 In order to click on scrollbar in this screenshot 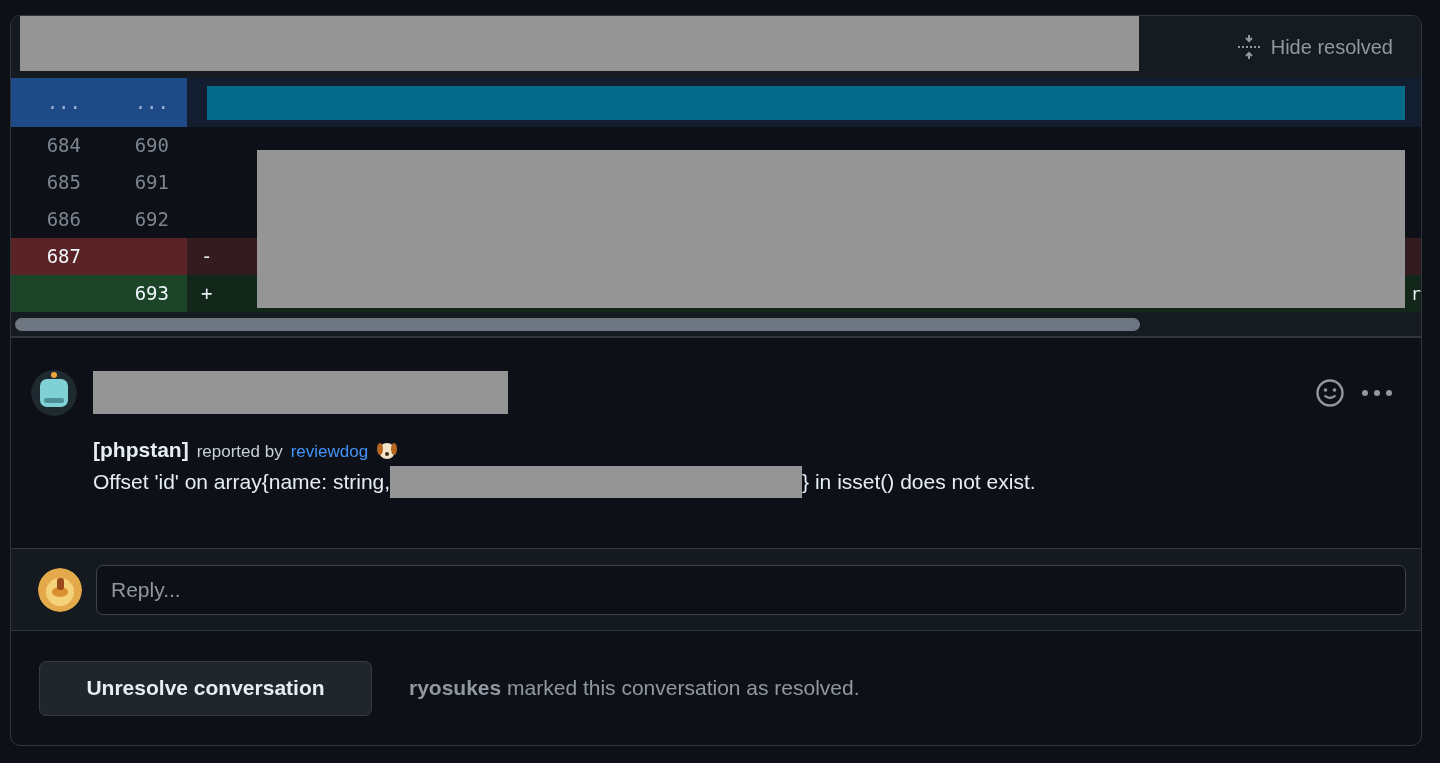, I will do `click(716, 325)`.